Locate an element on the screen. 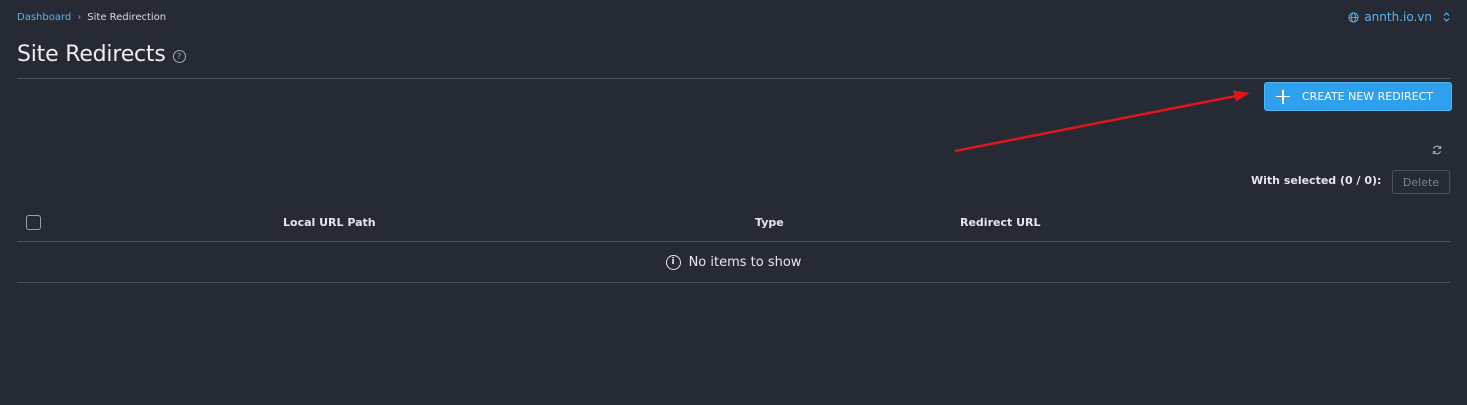  breadcrumb-dashboard-link: Dashboard is located at coordinates (44, 17).